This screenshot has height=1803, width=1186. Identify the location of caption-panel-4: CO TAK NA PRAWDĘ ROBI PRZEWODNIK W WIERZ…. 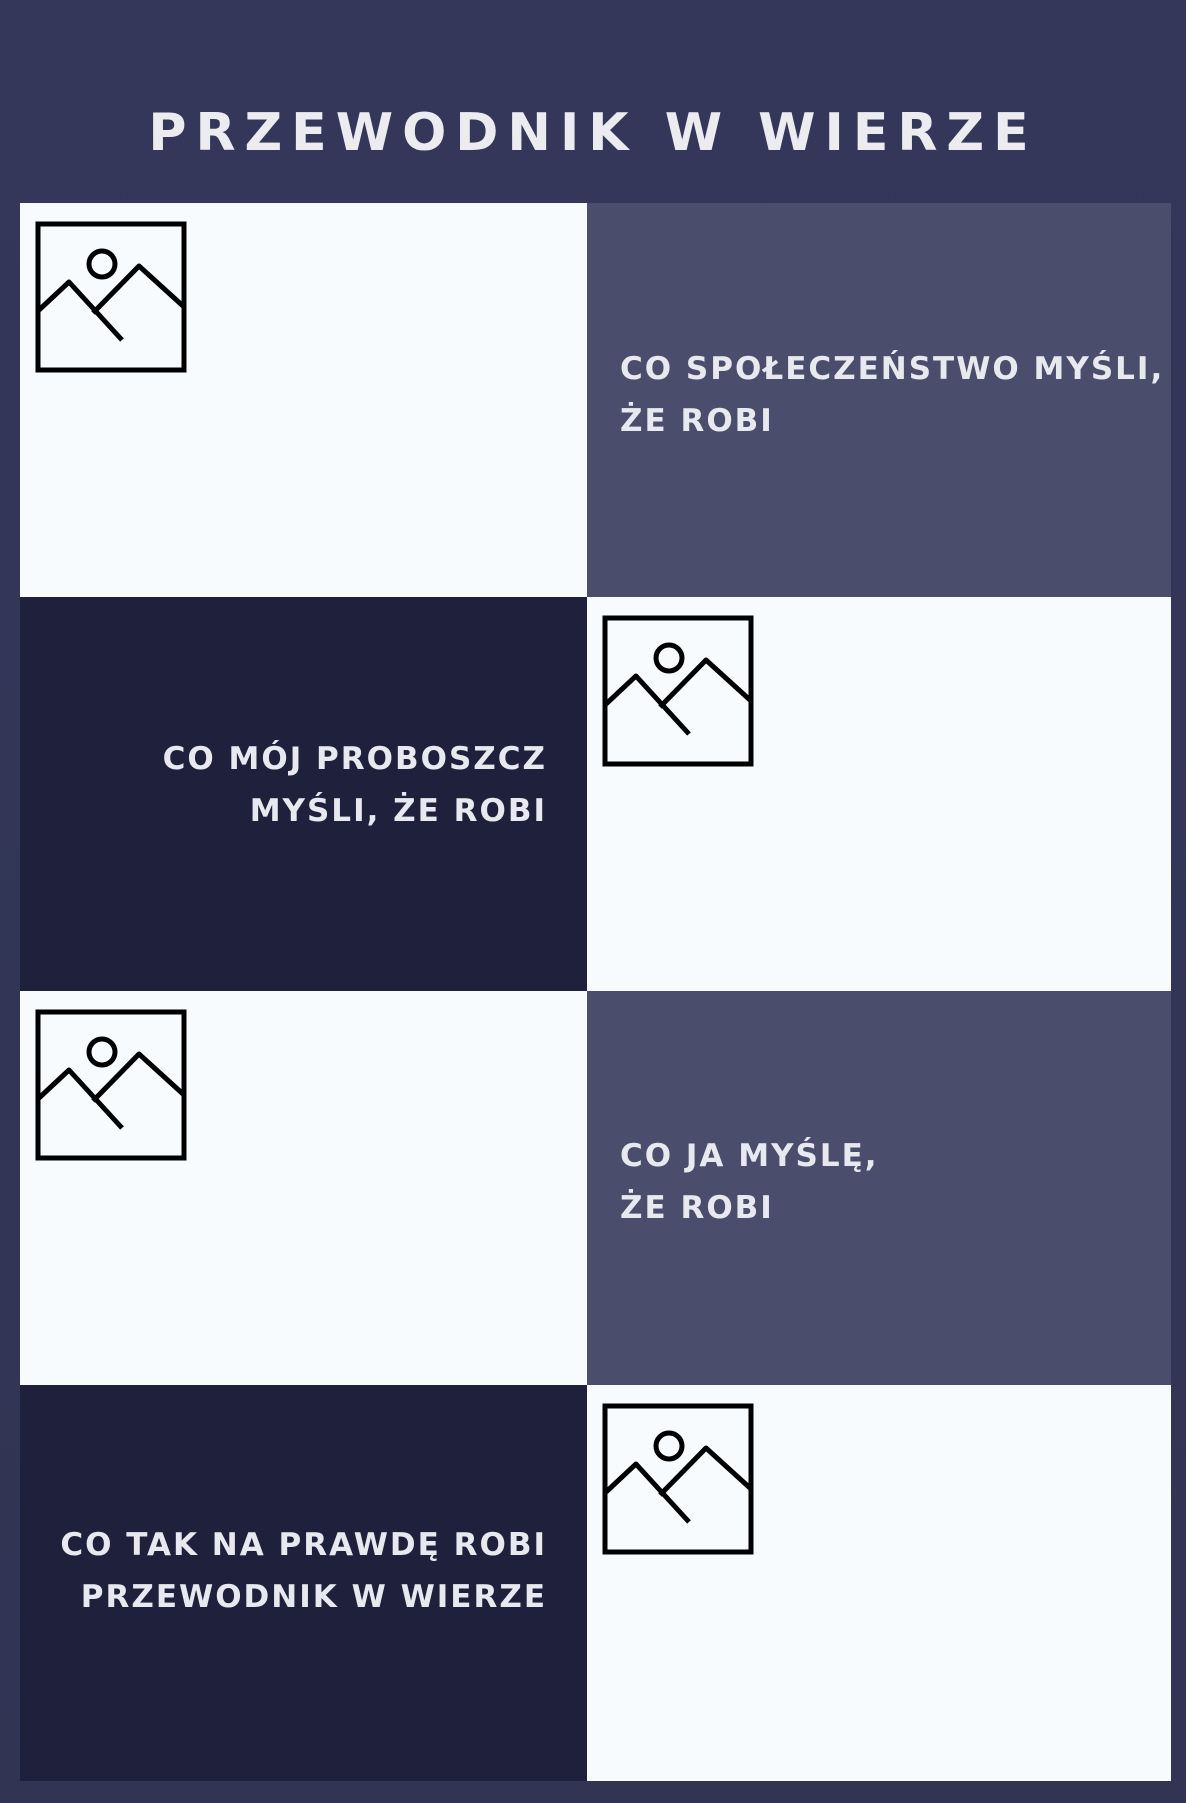
(303, 1583).